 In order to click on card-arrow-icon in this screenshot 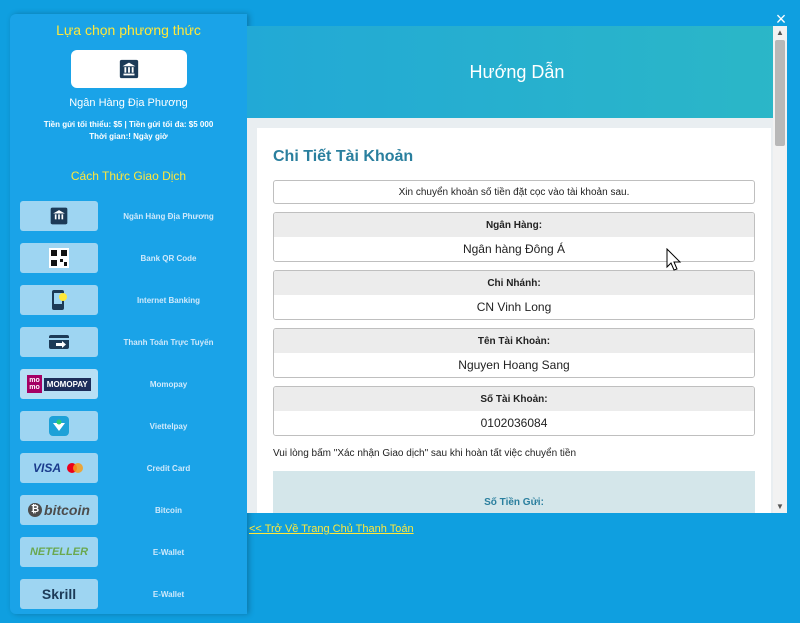, I will do `click(59, 342)`.